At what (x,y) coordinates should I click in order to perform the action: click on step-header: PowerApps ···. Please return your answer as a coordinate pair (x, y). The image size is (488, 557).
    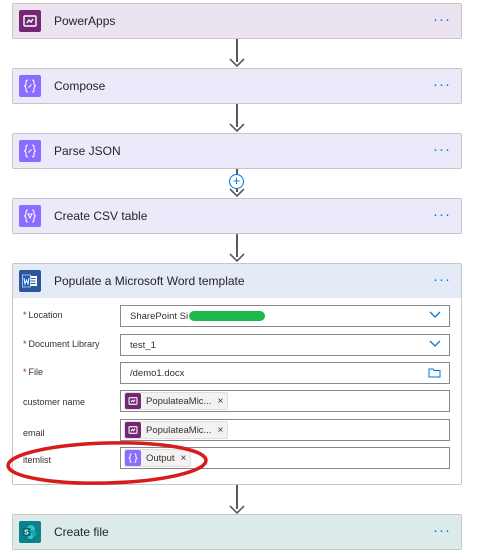
    Looking at the image, I should click on (237, 21).